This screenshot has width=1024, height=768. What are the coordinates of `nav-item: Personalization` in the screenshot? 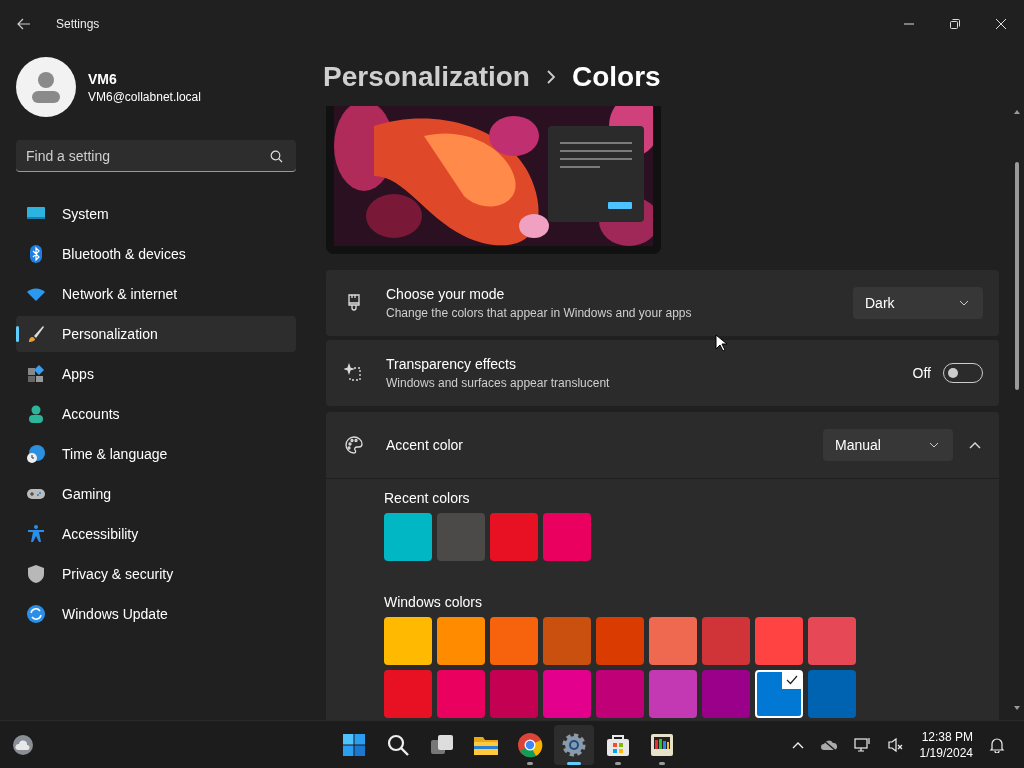 It's located at (156, 334).